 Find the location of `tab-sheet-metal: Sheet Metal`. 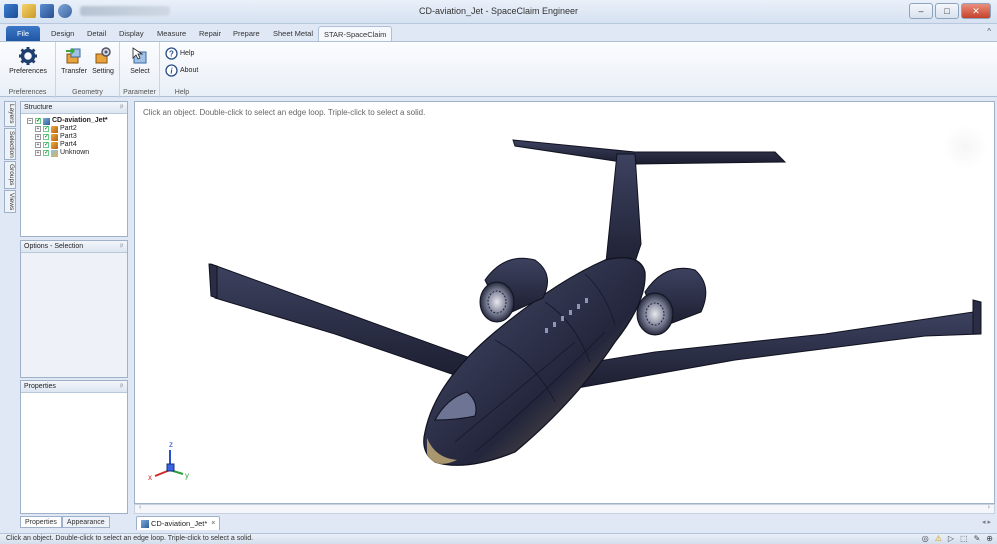

tab-sheet-metal: Sheet Metal is located at coordinates (293, 33).